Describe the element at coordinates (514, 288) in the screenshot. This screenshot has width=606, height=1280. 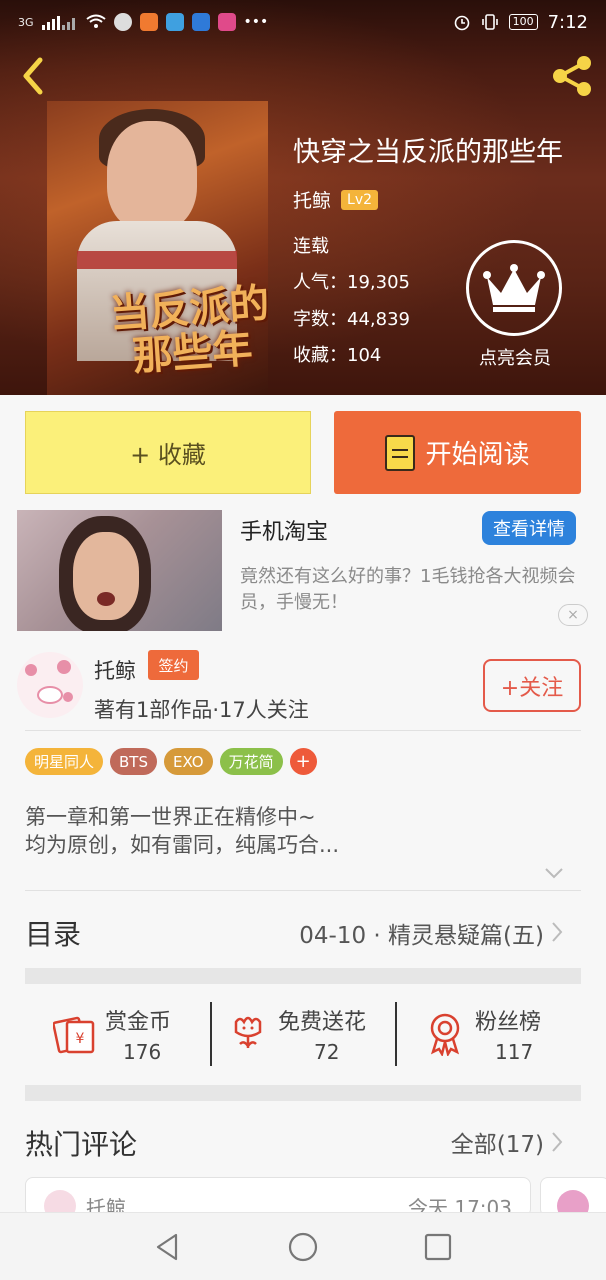
I see `crown-icon` at that location.